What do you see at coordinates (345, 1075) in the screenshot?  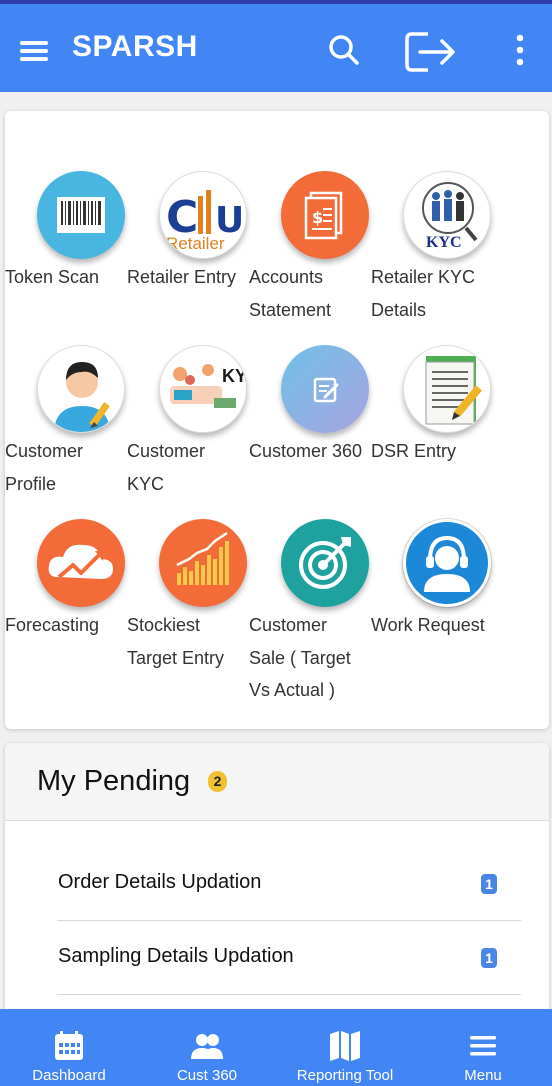 I see `nav-label: Reporting Tool` at bounding box center [345, 1075].